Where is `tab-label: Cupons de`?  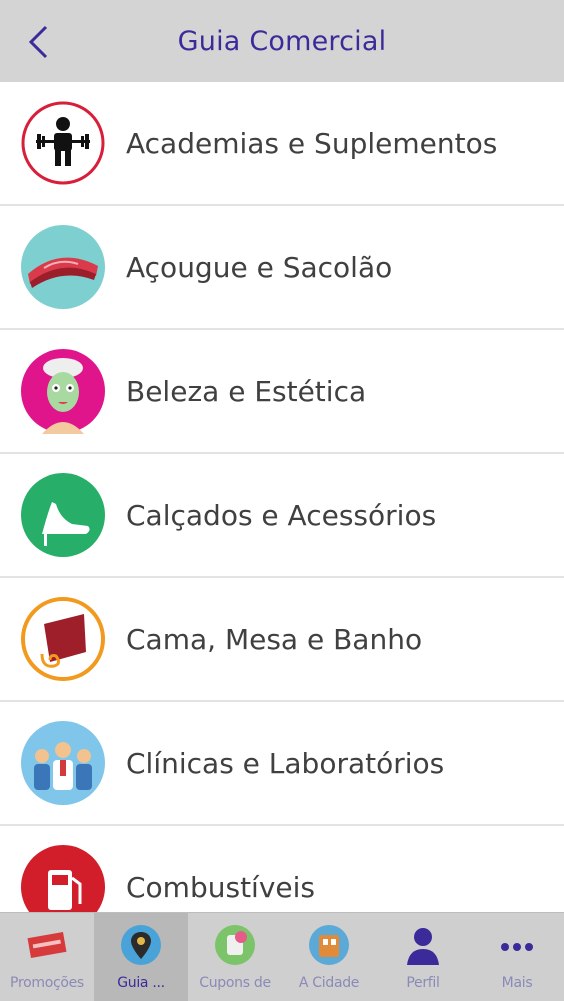 tab-label: Cupons de is located at coordinates (235, 983).